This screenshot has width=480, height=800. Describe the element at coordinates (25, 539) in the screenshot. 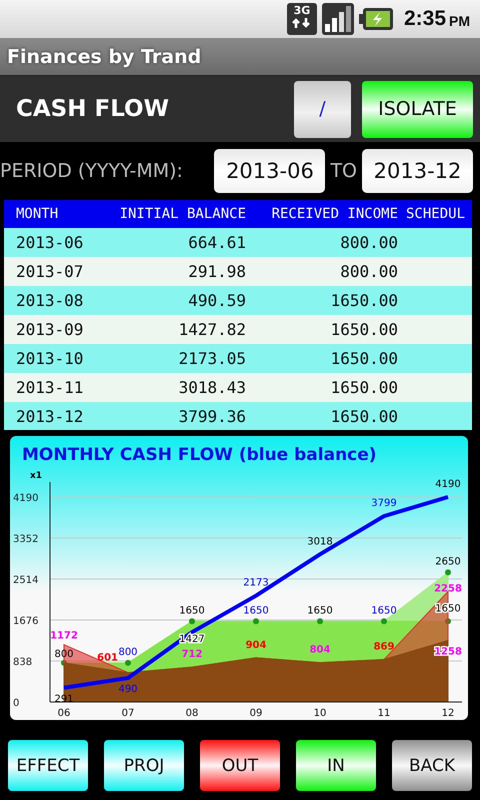

I see `y-tick-label: 3352` at that location.